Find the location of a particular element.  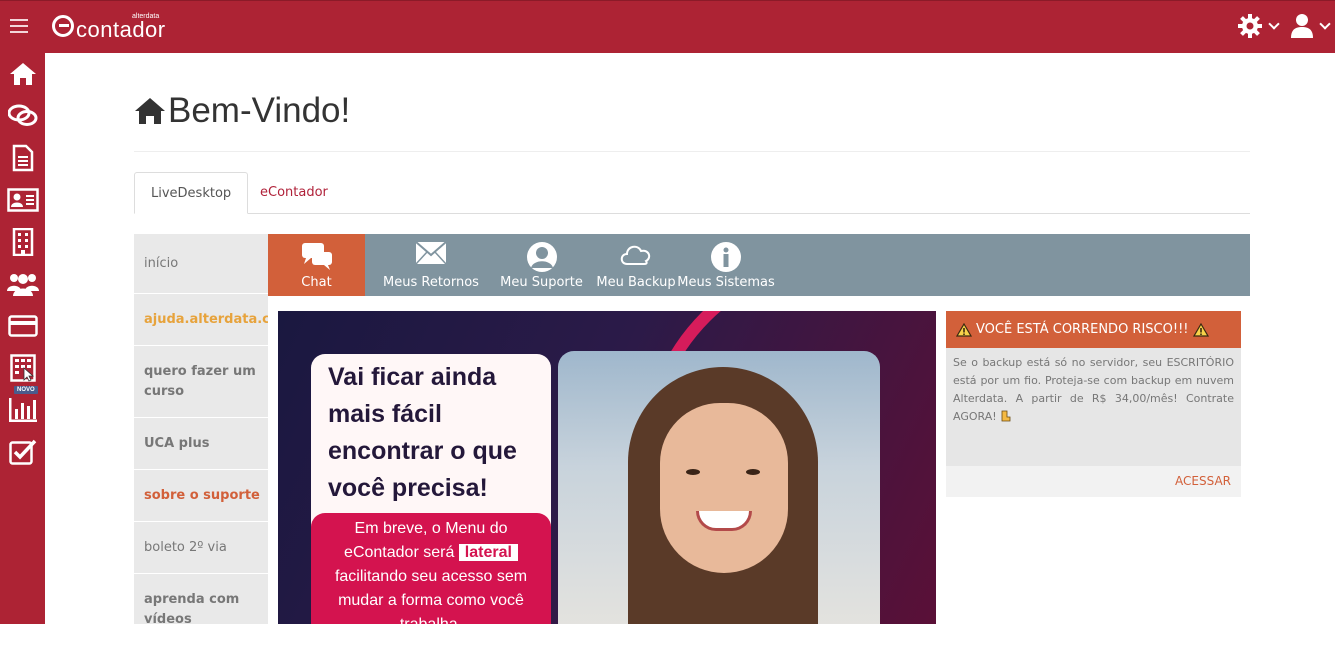

banner-subtext-highlight: lateral is located at coordinates (488, 552).